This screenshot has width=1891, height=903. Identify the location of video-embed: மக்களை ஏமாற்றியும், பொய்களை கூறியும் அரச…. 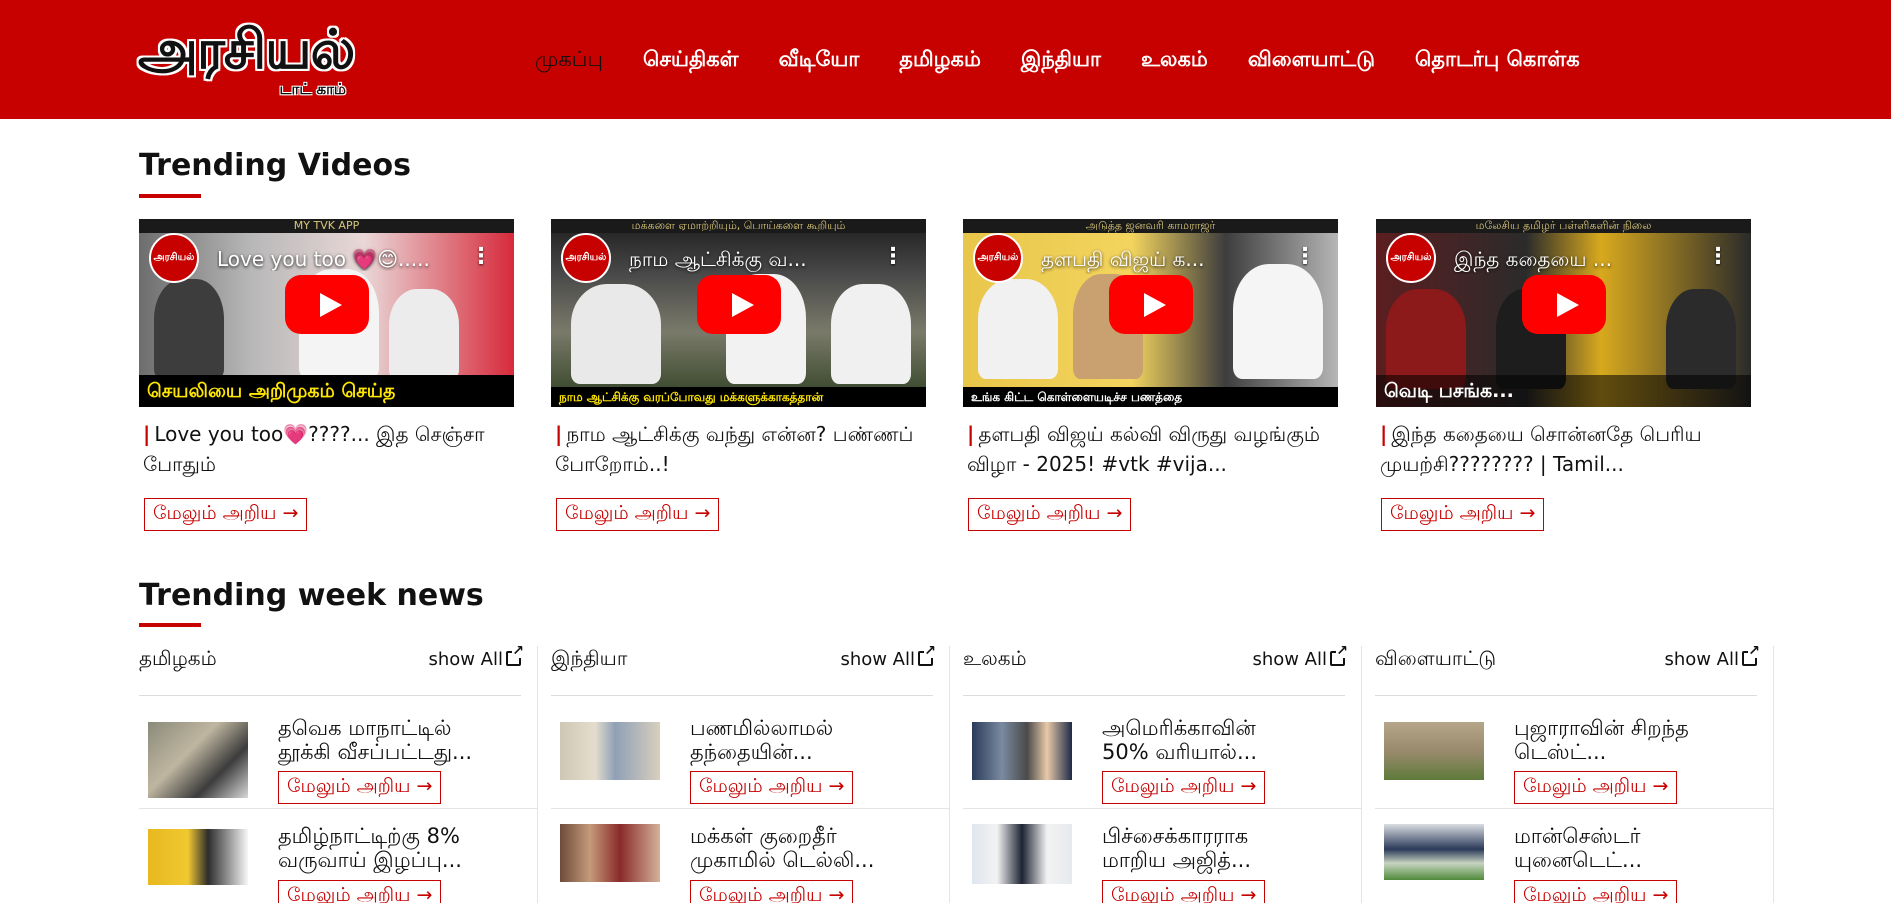
(738, 313).